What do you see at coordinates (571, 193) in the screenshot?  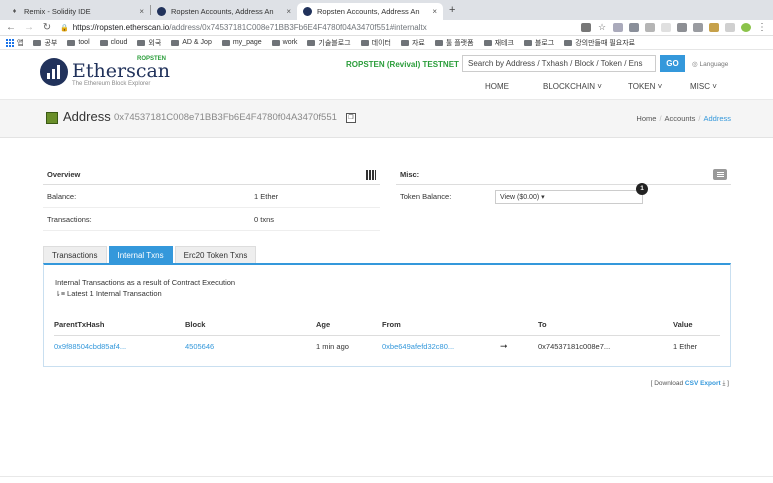 I see `token-balance-dropdown: View ($0.00) ▾ 1` at bounding box center [571, 193].